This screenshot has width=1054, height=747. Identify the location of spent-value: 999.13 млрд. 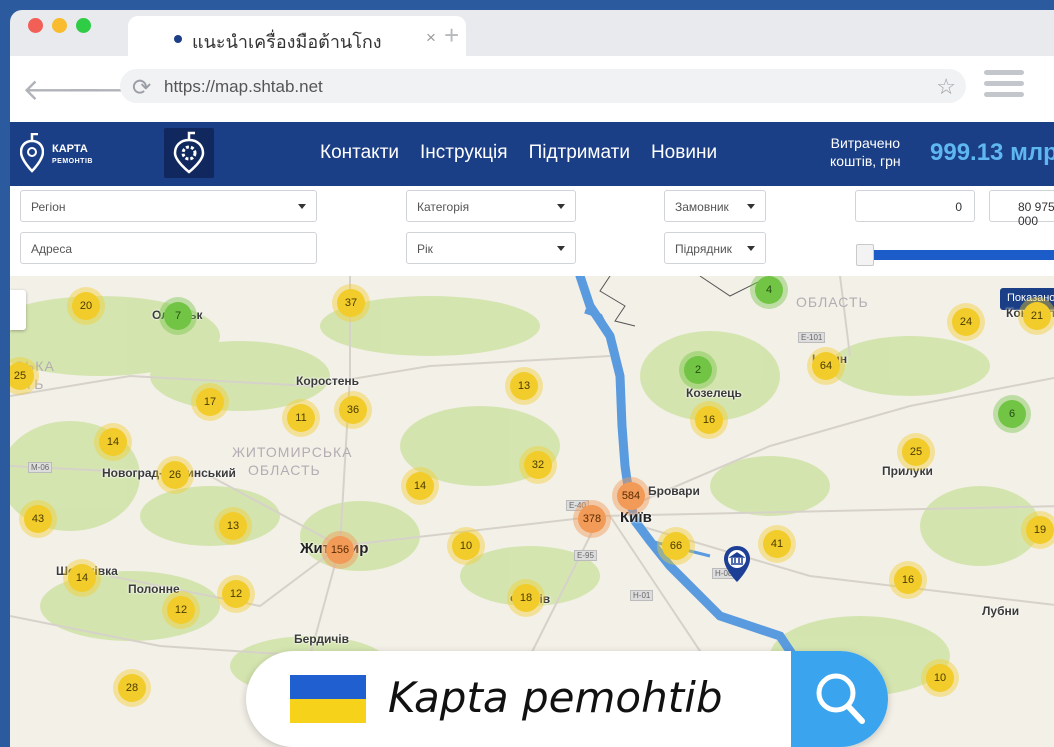
(992, 152).